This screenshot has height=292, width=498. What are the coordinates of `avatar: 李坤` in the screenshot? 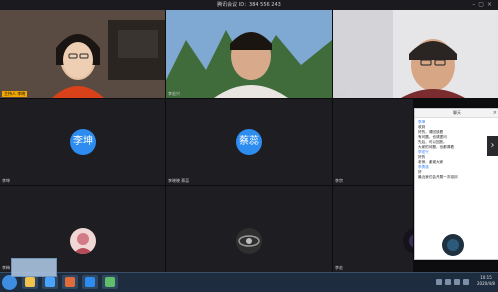 It's located at (83, 142).